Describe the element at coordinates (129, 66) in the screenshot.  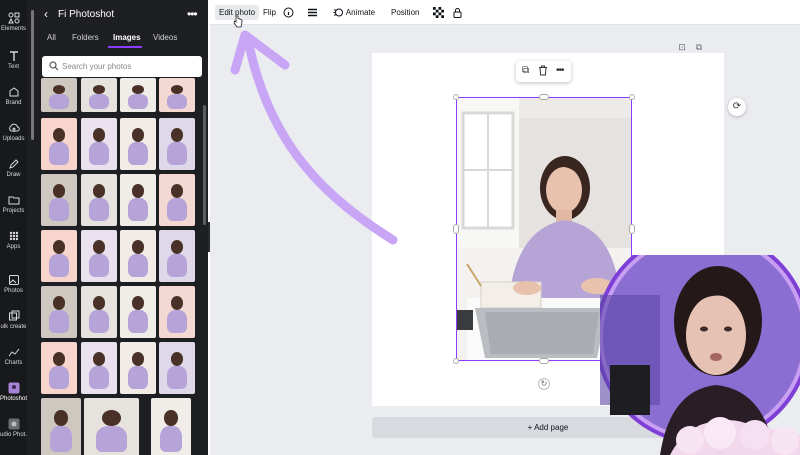
I see `search-input` at that location.